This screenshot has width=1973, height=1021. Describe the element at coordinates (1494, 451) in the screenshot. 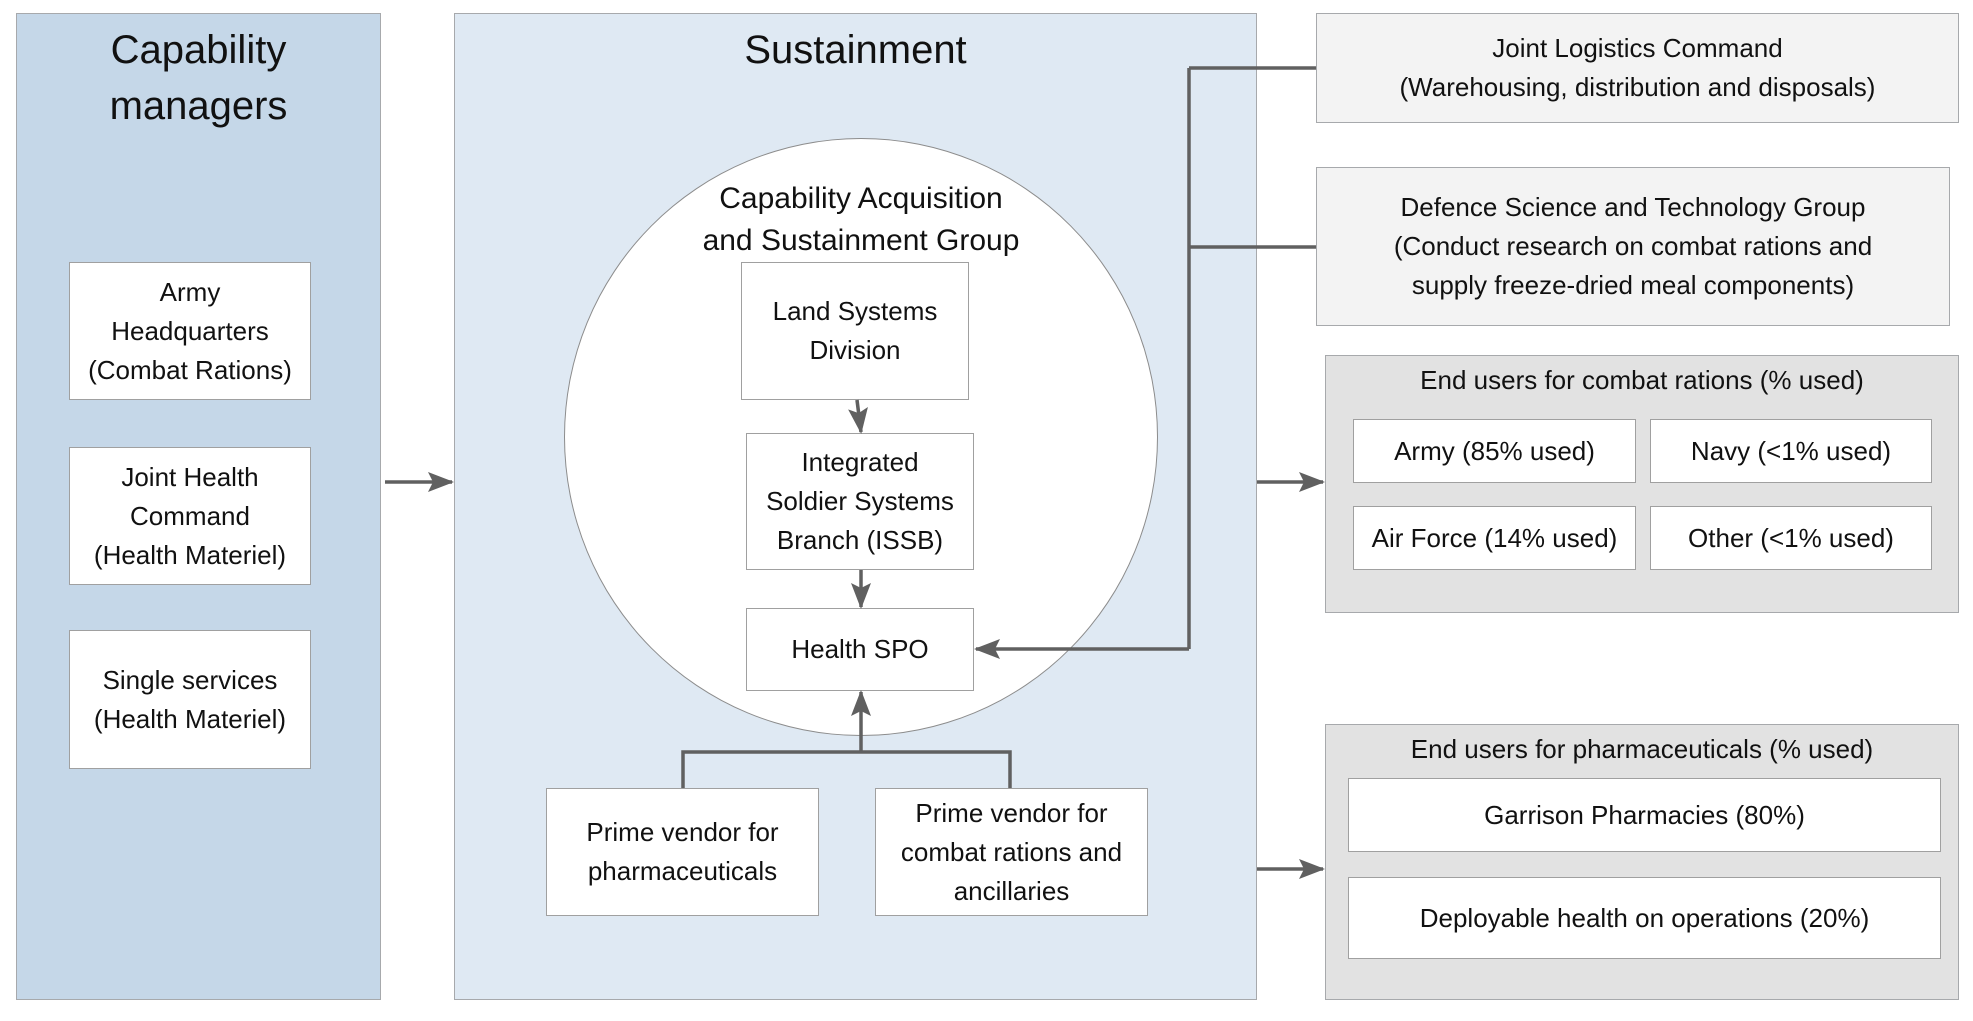

I see `army-end-user-box: Army (85% used)` at that location.